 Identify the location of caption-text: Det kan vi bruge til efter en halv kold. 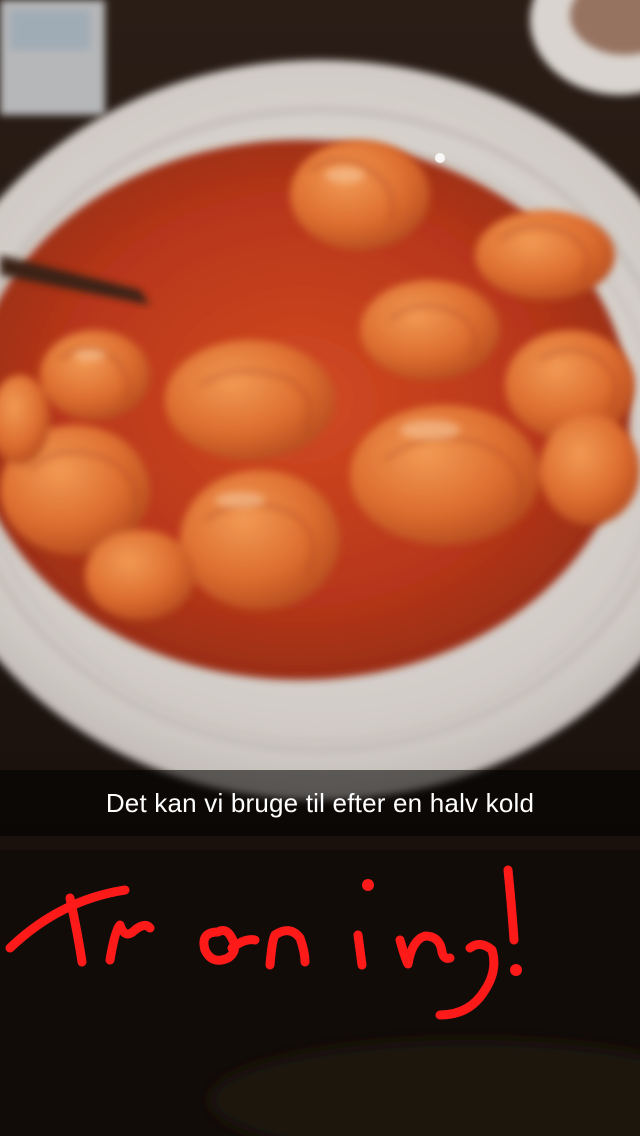
(320, 802).